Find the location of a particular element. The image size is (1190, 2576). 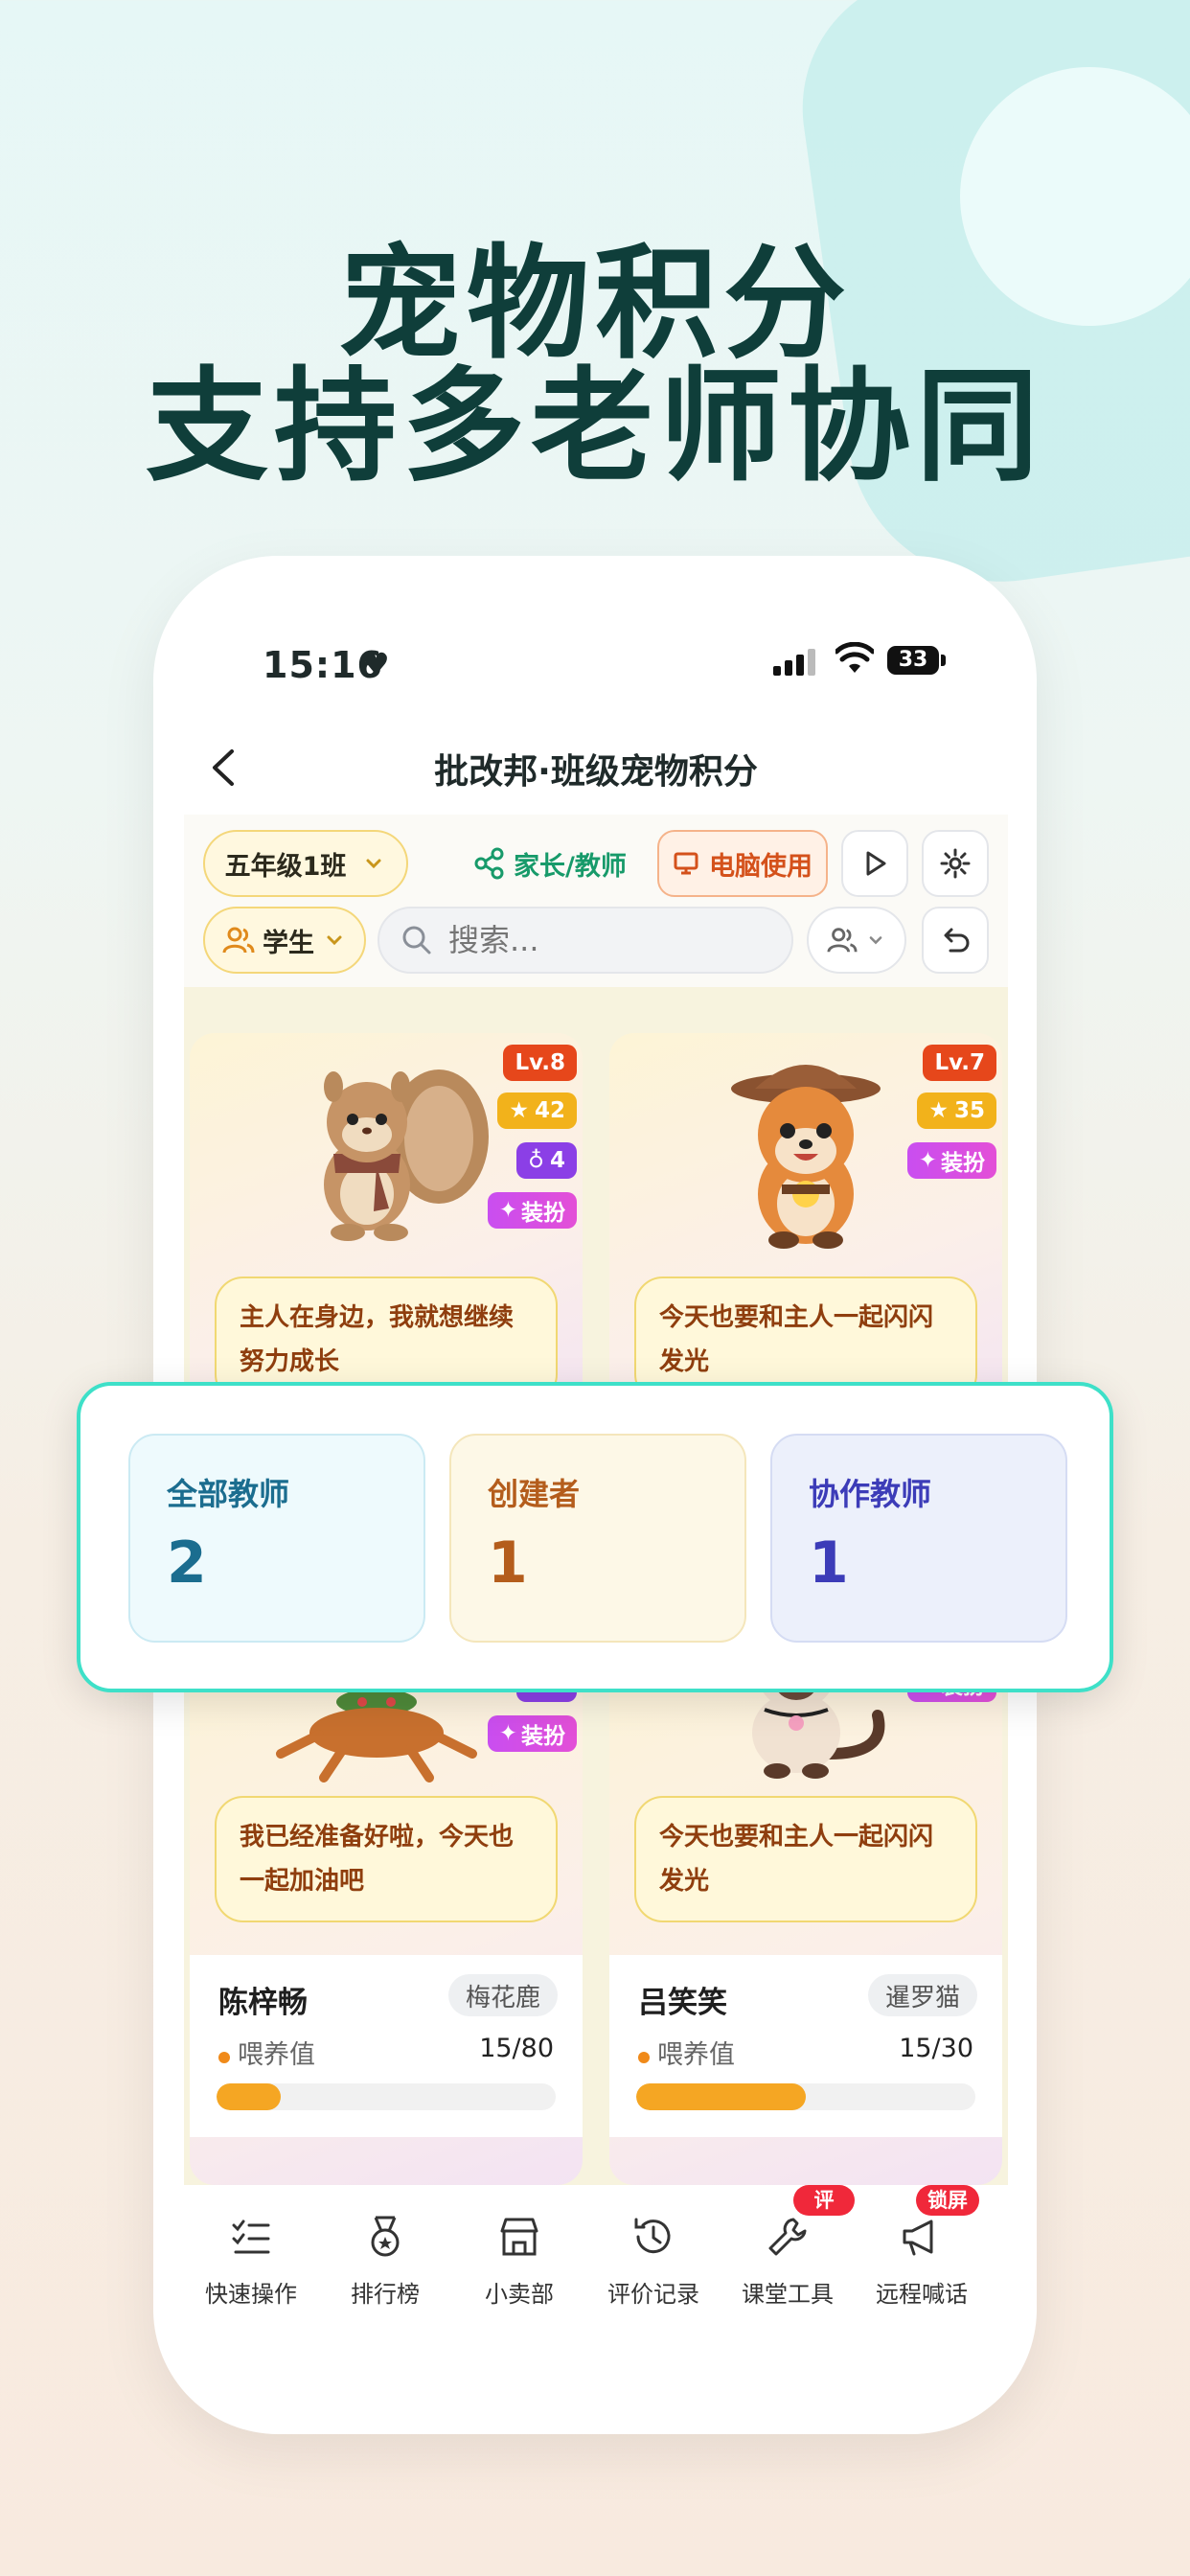

shop-icon is located at coordinates (519, 2237).